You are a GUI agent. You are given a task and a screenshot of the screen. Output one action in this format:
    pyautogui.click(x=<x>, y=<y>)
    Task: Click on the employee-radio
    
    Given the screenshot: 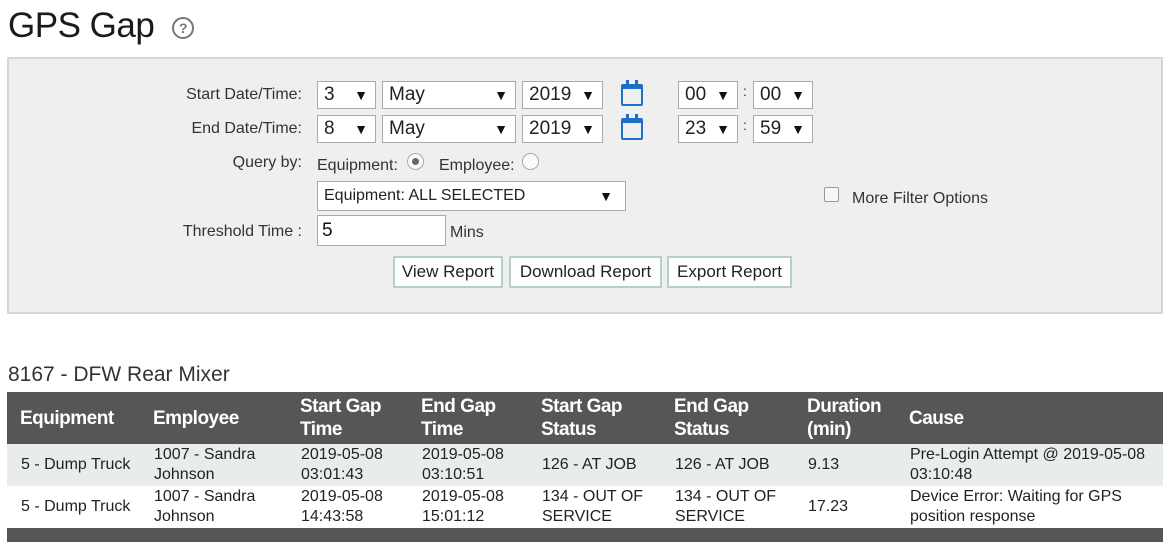 What is the action you would take?
    pyautogui.click(x=530, y=161)
    